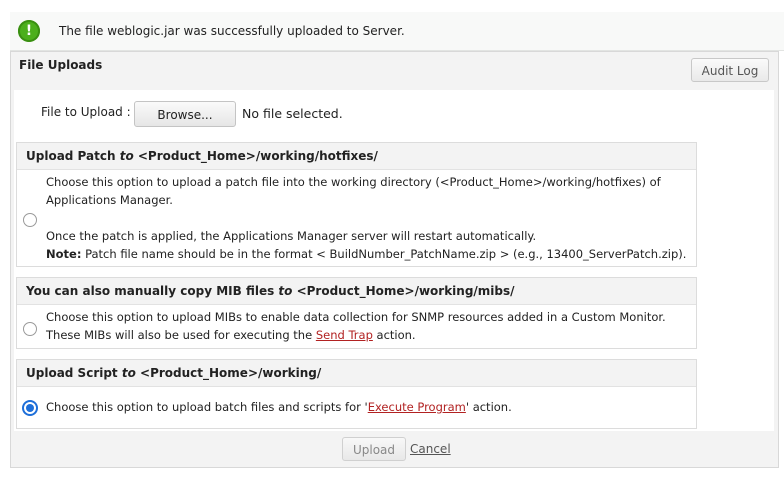 This screenshot has height=481, width=784. Describe the element at coordinates (356, 373) in the screenshot. I see `upload-script-heading: Upload Script to <Product_Home>/working/` at that location.